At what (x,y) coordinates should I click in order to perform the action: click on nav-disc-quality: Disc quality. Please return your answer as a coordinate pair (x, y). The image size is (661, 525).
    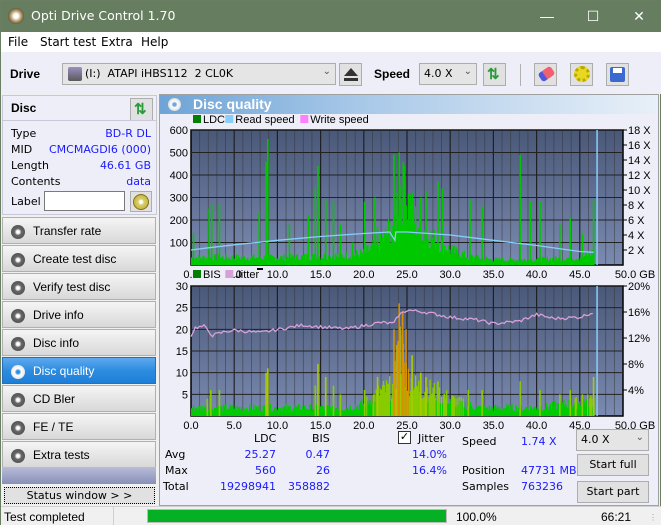
    Looking at the image, I should click on (79, 370).